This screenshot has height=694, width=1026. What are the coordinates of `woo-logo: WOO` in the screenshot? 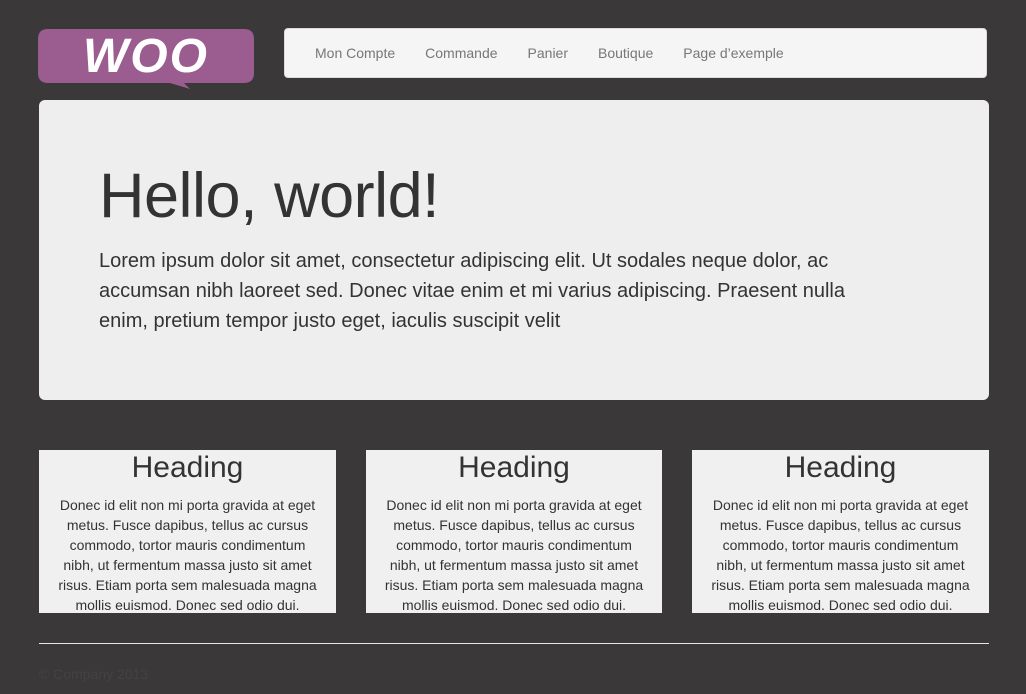 It's located at (147, 58).